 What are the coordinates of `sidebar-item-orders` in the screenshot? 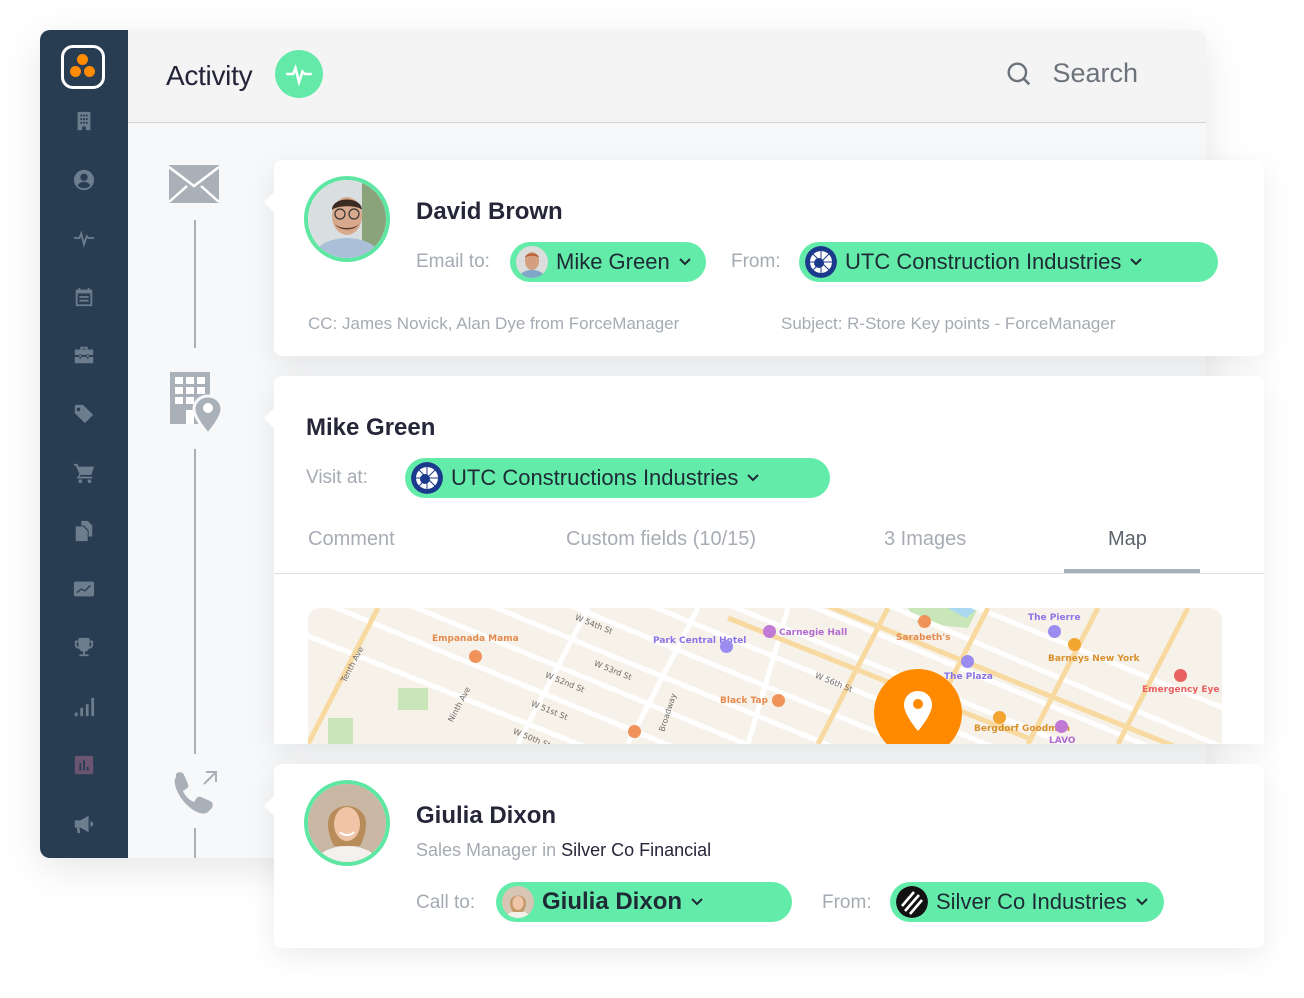 It's located at (84, 473).